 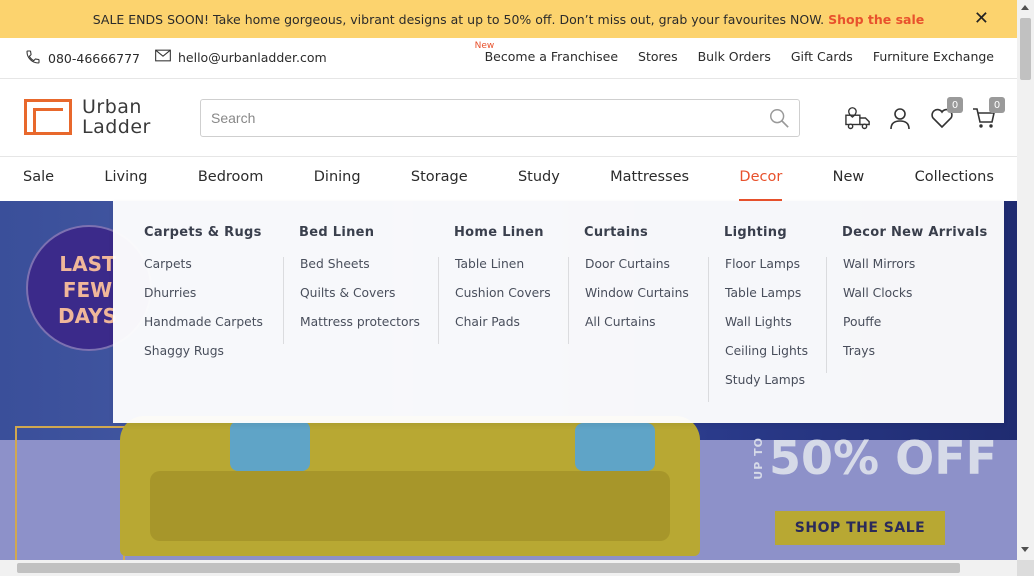 What do you see at coordinates (849, 179) in the screenshot?
I see `nav-new: New` at bounding box center [849, 179].